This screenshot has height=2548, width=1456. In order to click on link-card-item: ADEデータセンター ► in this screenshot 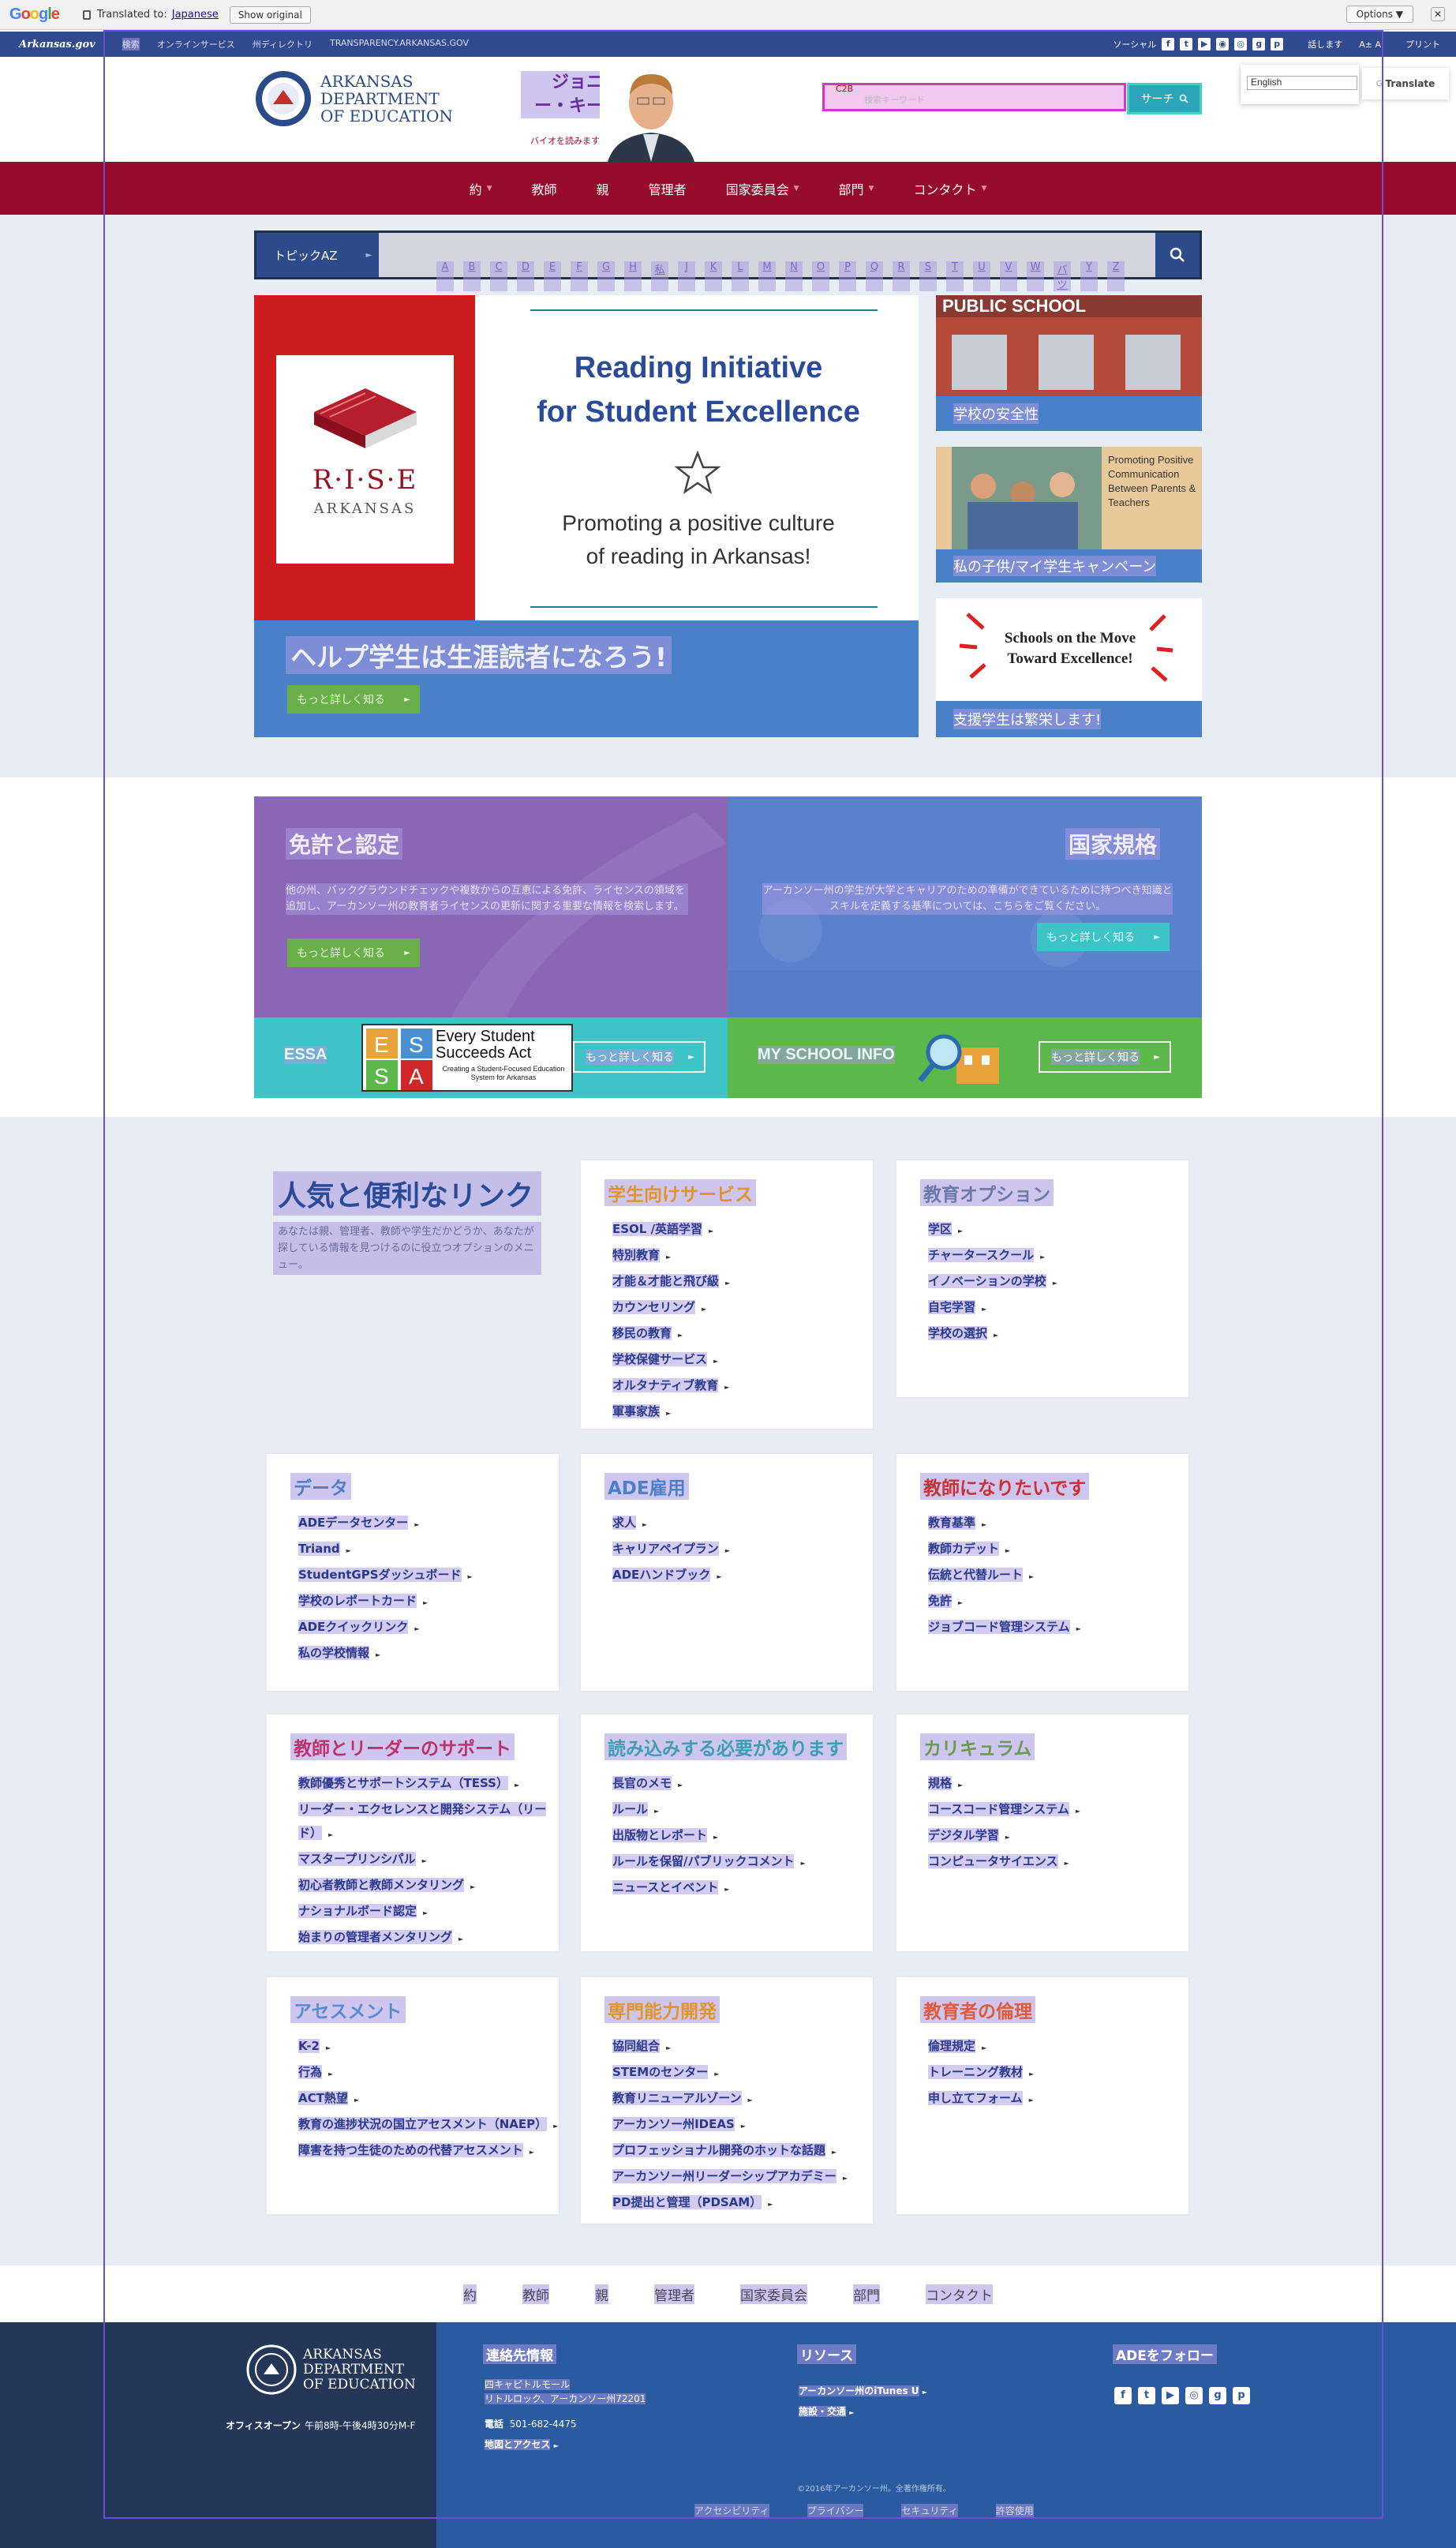, I will do `click(385, 1524)`.